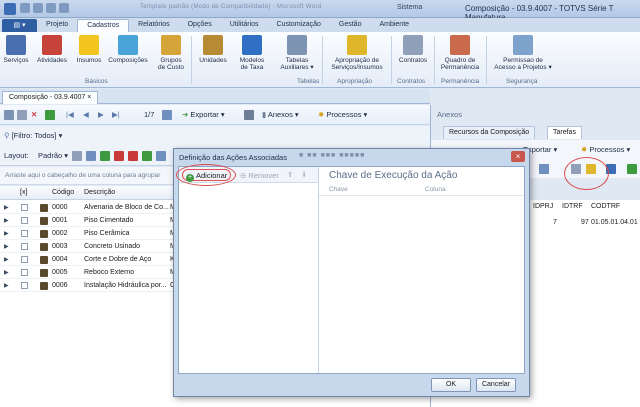 The width and height of the screenshot is (640, 407). I want to click on attachment-icon: ▮, so click(264, 114).